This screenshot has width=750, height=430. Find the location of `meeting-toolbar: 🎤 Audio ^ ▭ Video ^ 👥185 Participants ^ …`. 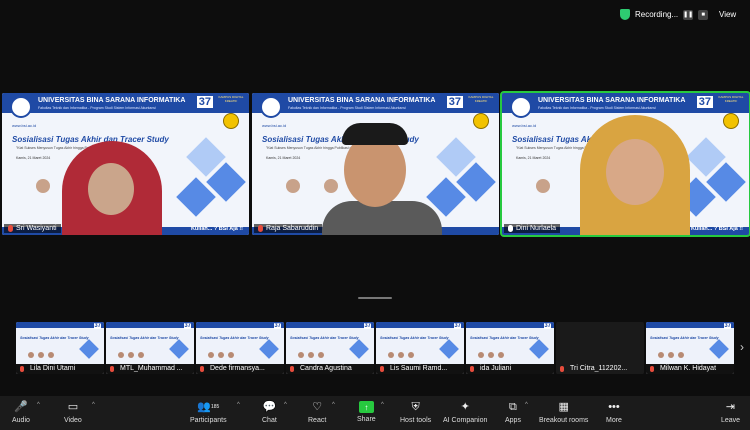

meeting-toolbar: 🎤 Audio ^ ▭ Video ^ 👥185 Participants ^ … is located at coordinates (375, 413).